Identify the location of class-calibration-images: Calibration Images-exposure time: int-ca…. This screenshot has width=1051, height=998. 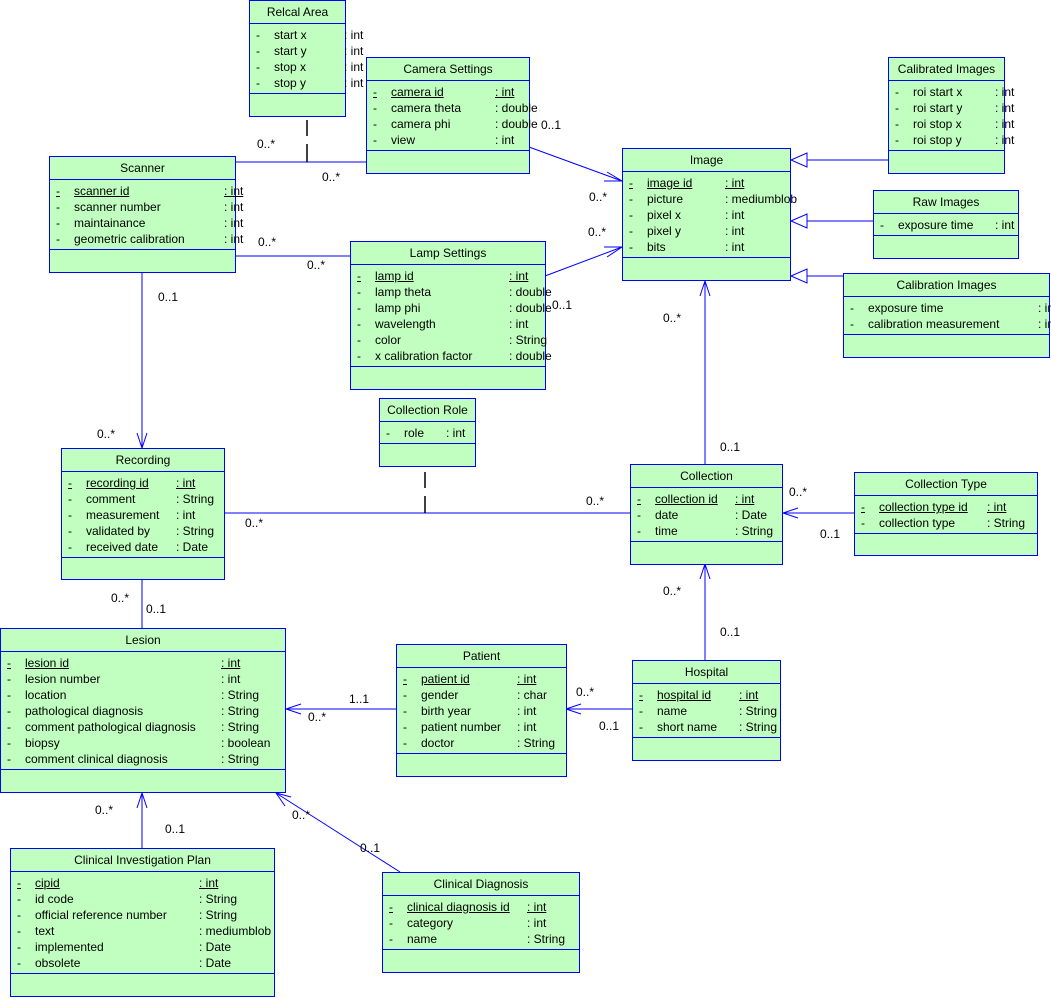
(947, 315).